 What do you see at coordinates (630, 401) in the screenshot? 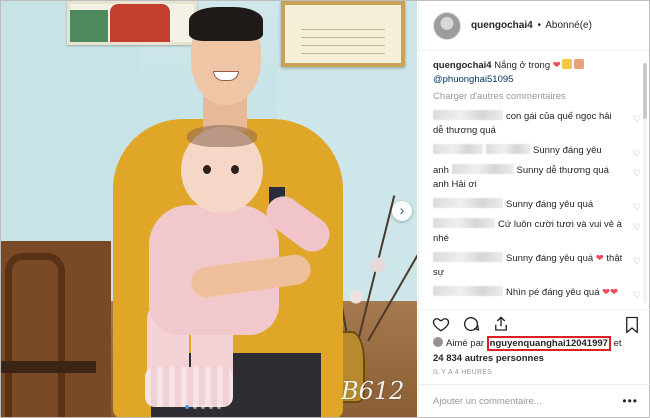
I see `more-options-icon: •••` at bounding box center [630, 401].